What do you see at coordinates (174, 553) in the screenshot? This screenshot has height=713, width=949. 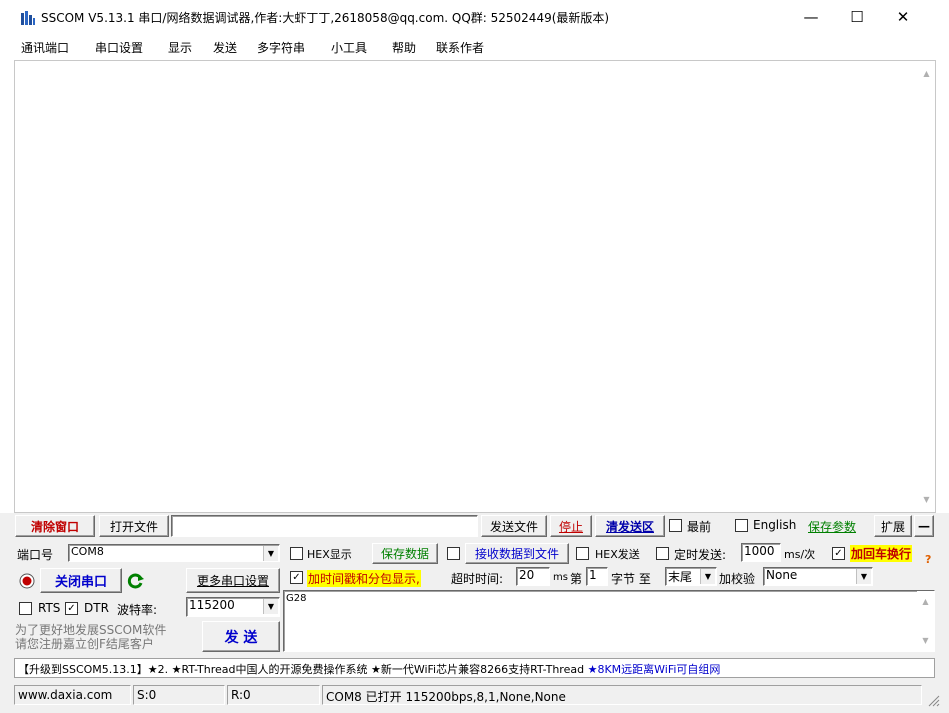 I see `port-select: COM8 ▼` at bounding box center [174, 553].